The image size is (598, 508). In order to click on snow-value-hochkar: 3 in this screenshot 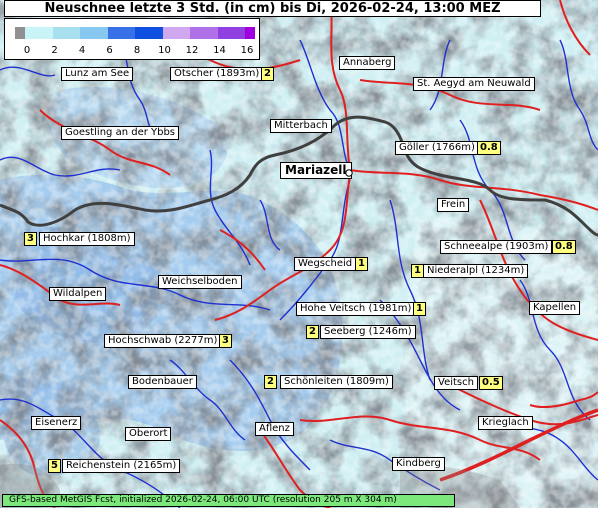, I will do `click(30, 239)`.